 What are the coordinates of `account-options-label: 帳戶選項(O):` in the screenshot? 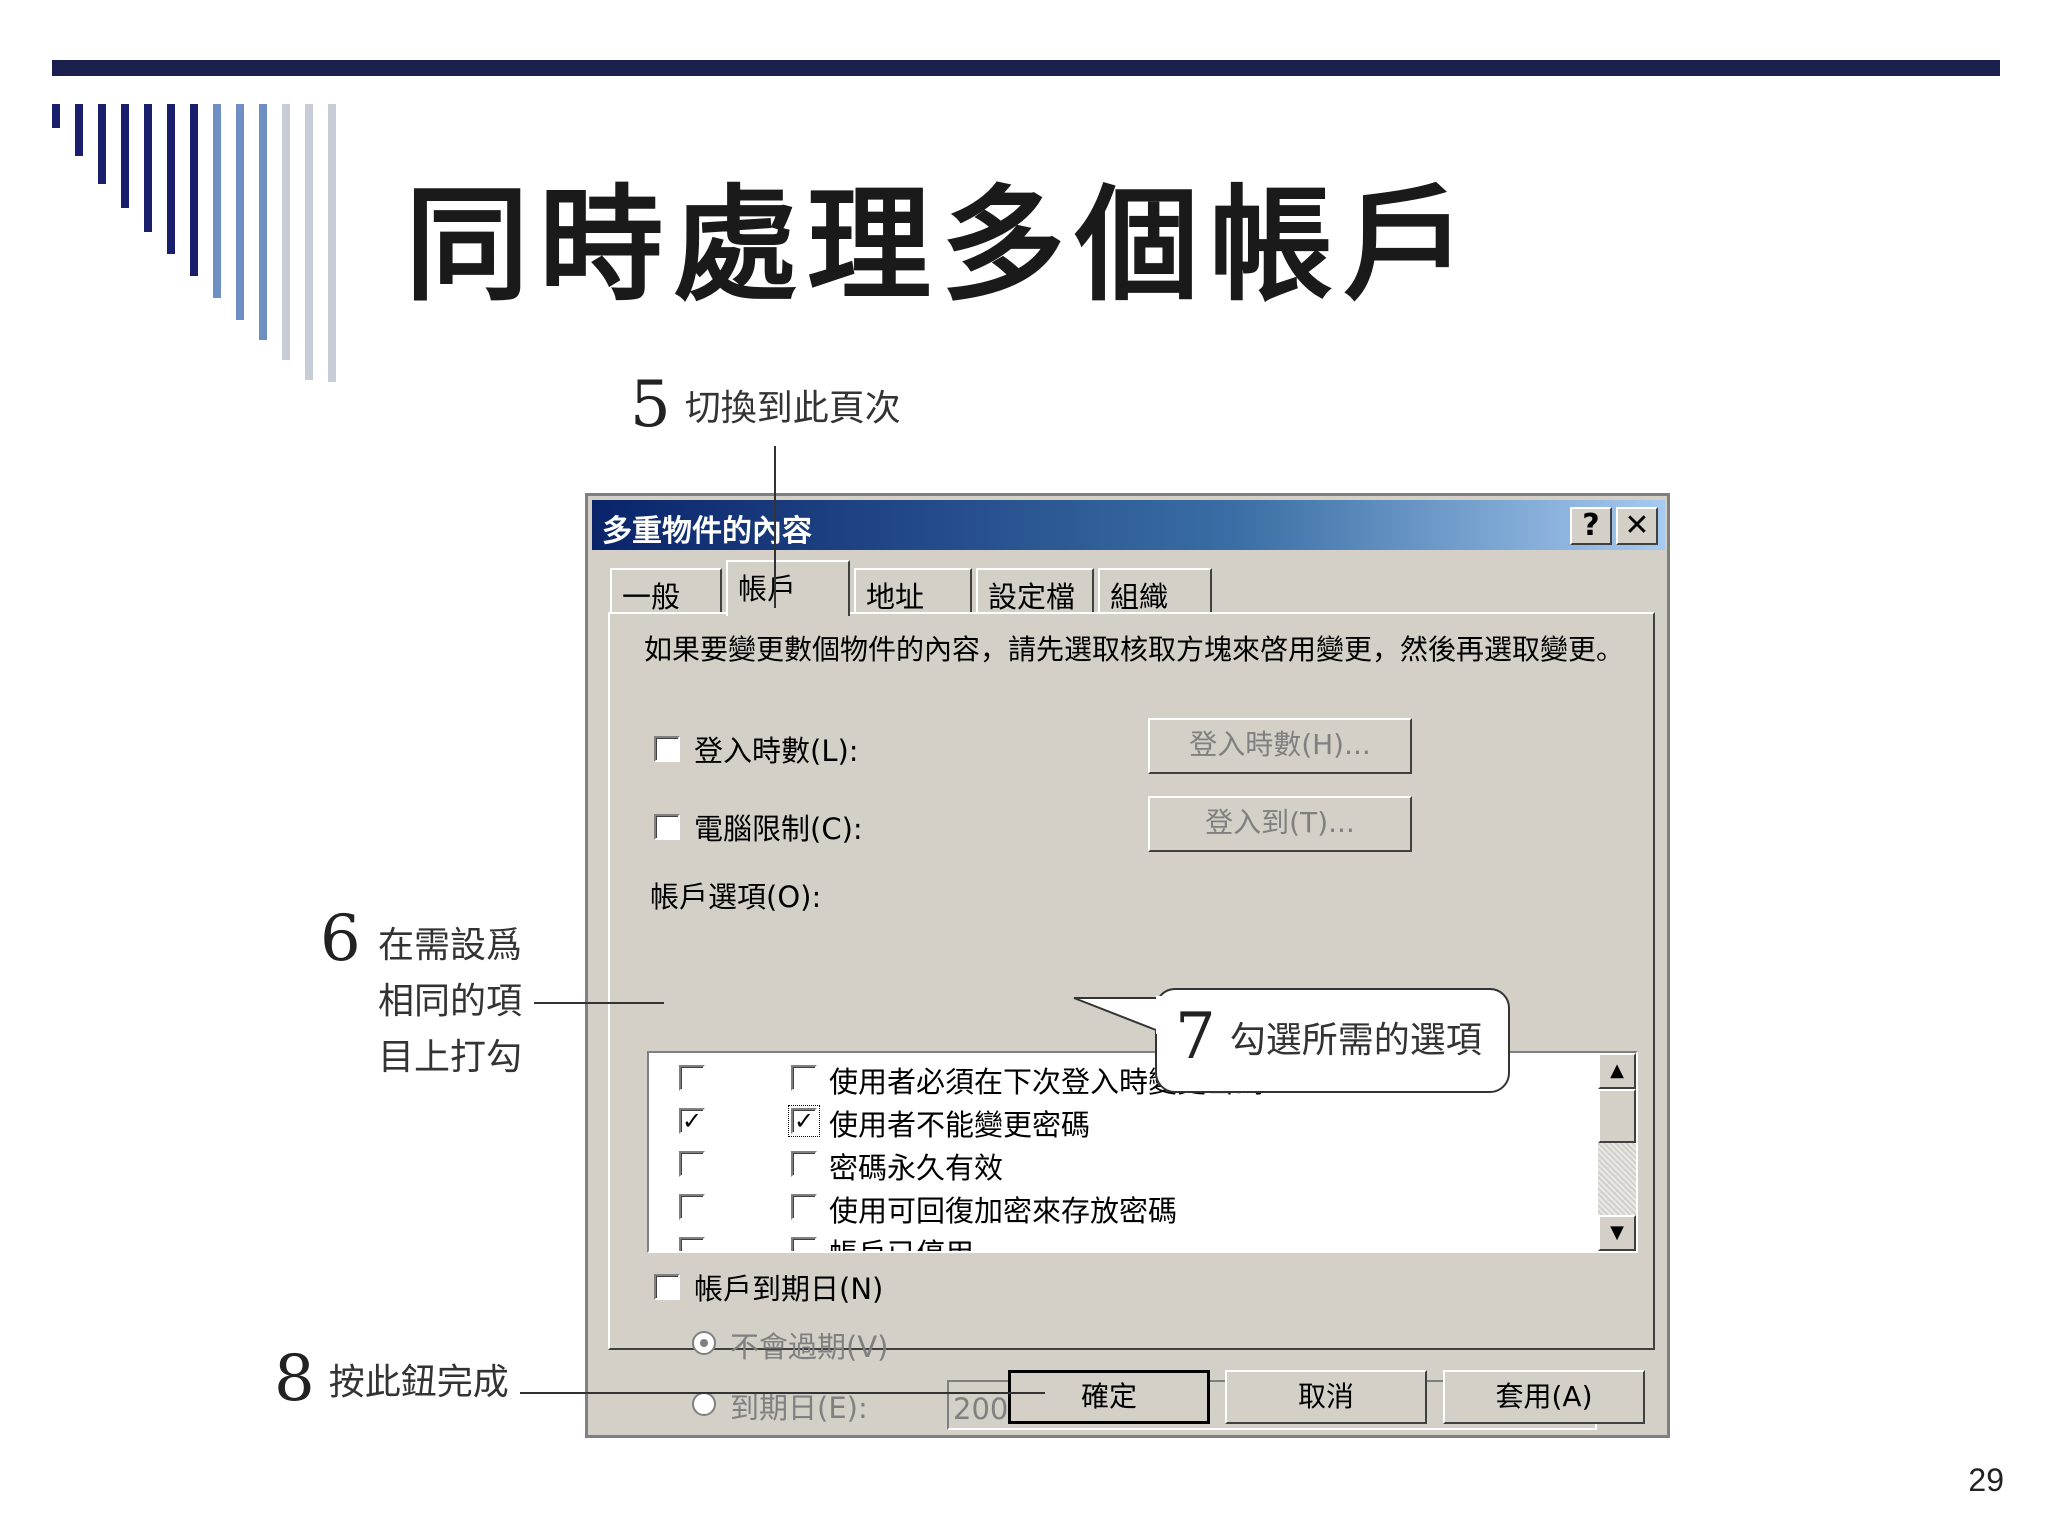 It's located at (736, 897).